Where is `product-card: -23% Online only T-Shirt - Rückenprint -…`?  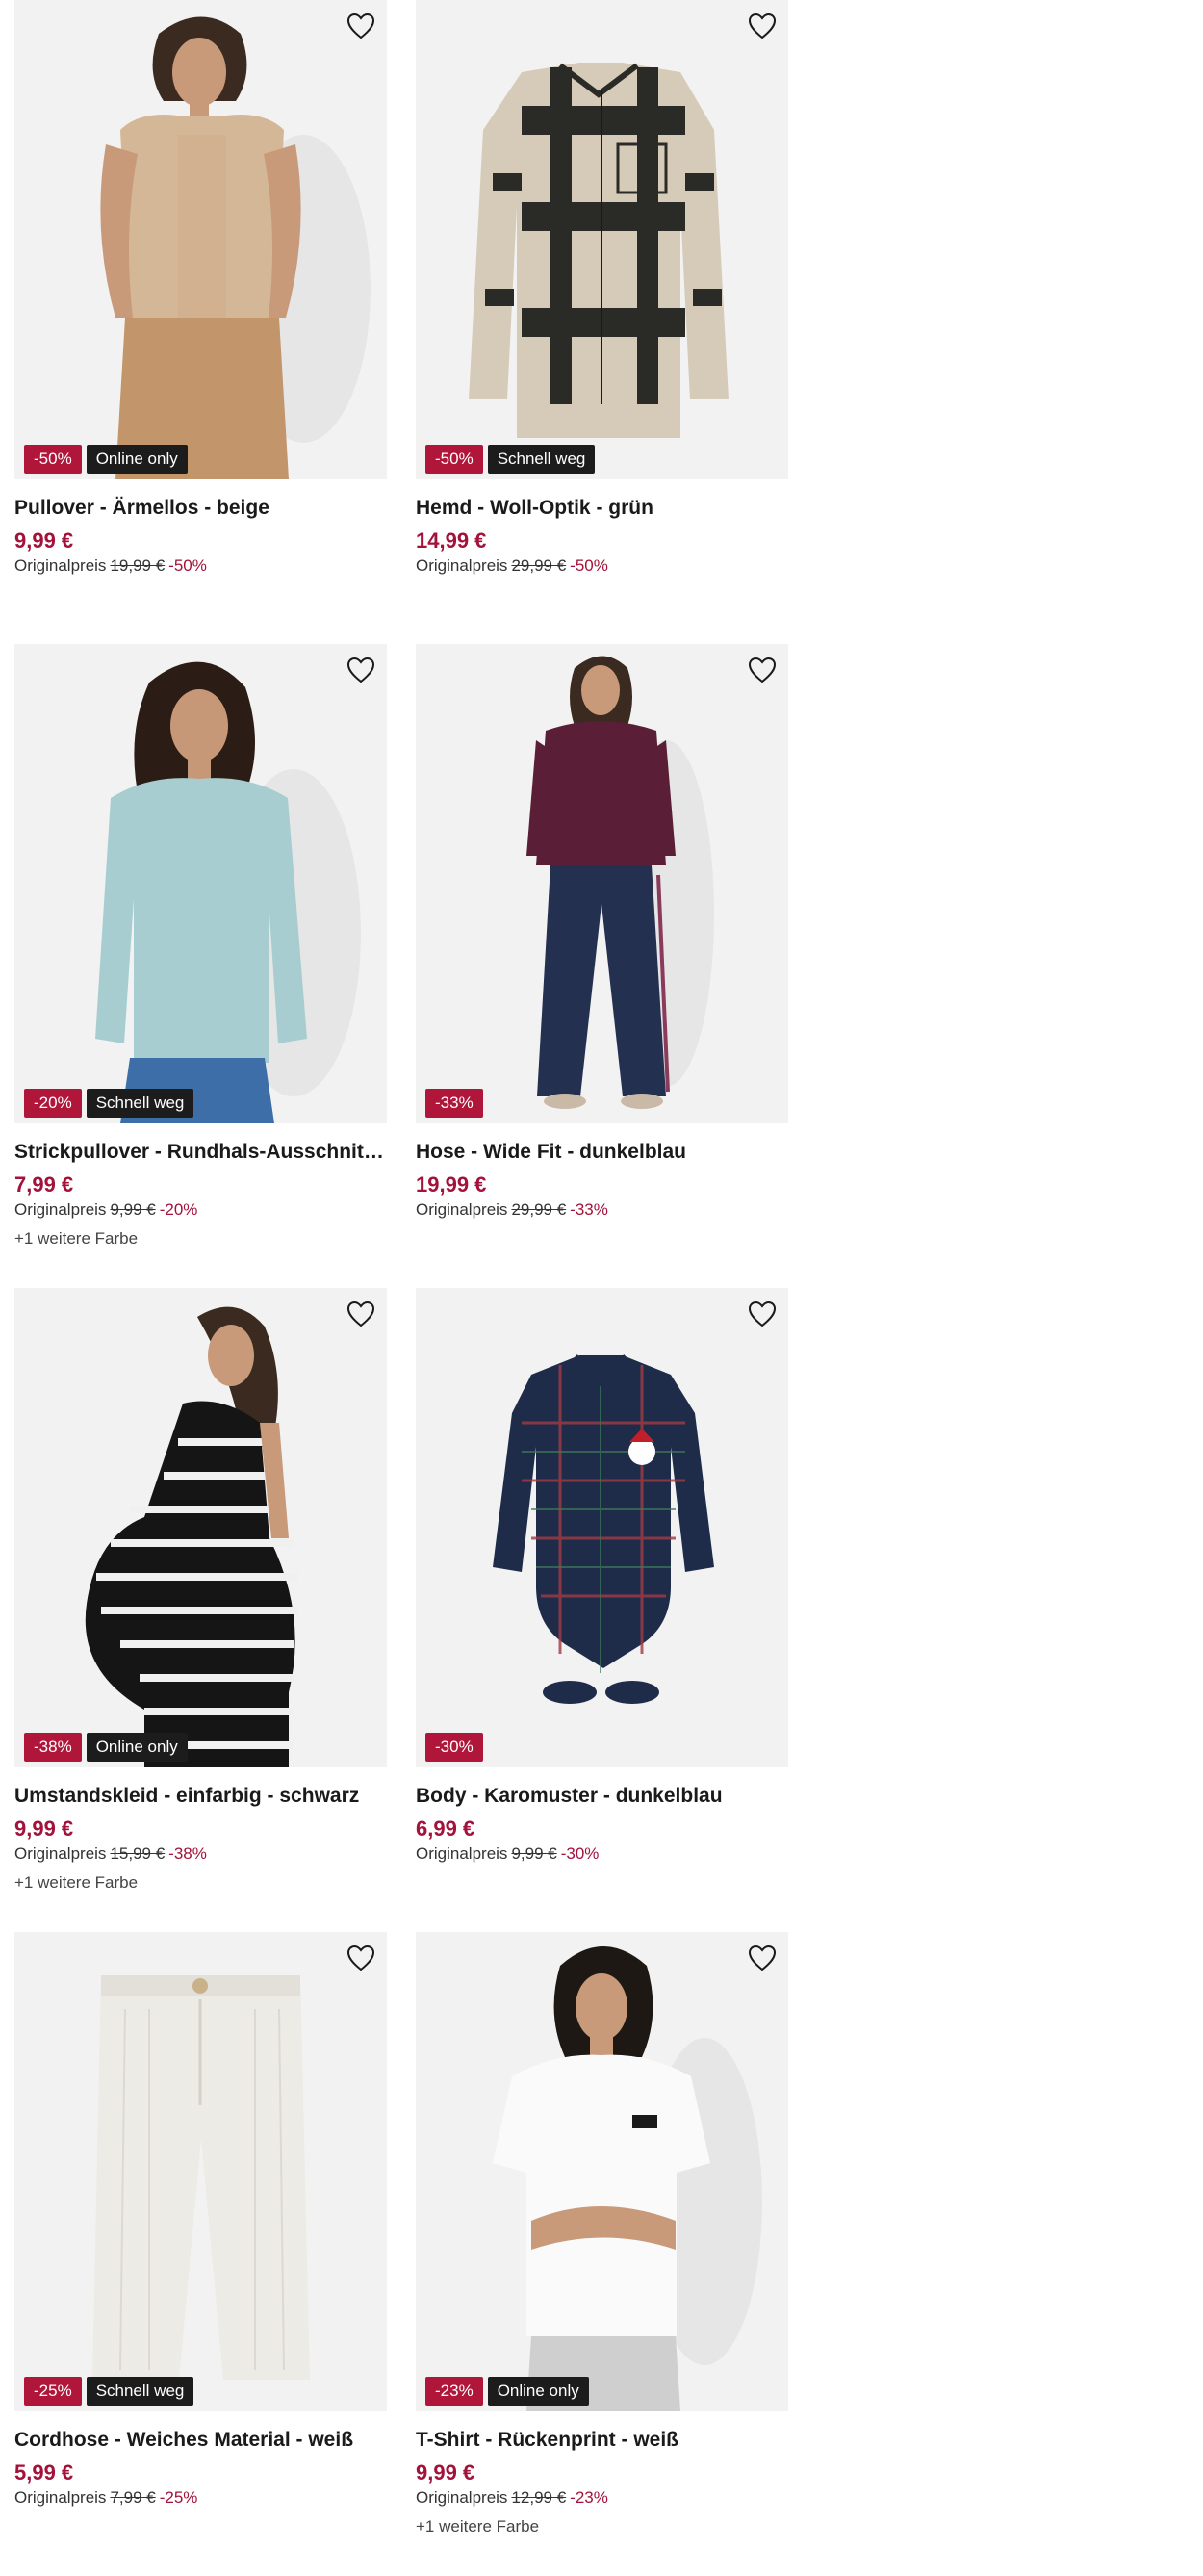
product-card: -23% Online only T-Shirt - Rückenprint -… is located at coordinates (602, 2235).